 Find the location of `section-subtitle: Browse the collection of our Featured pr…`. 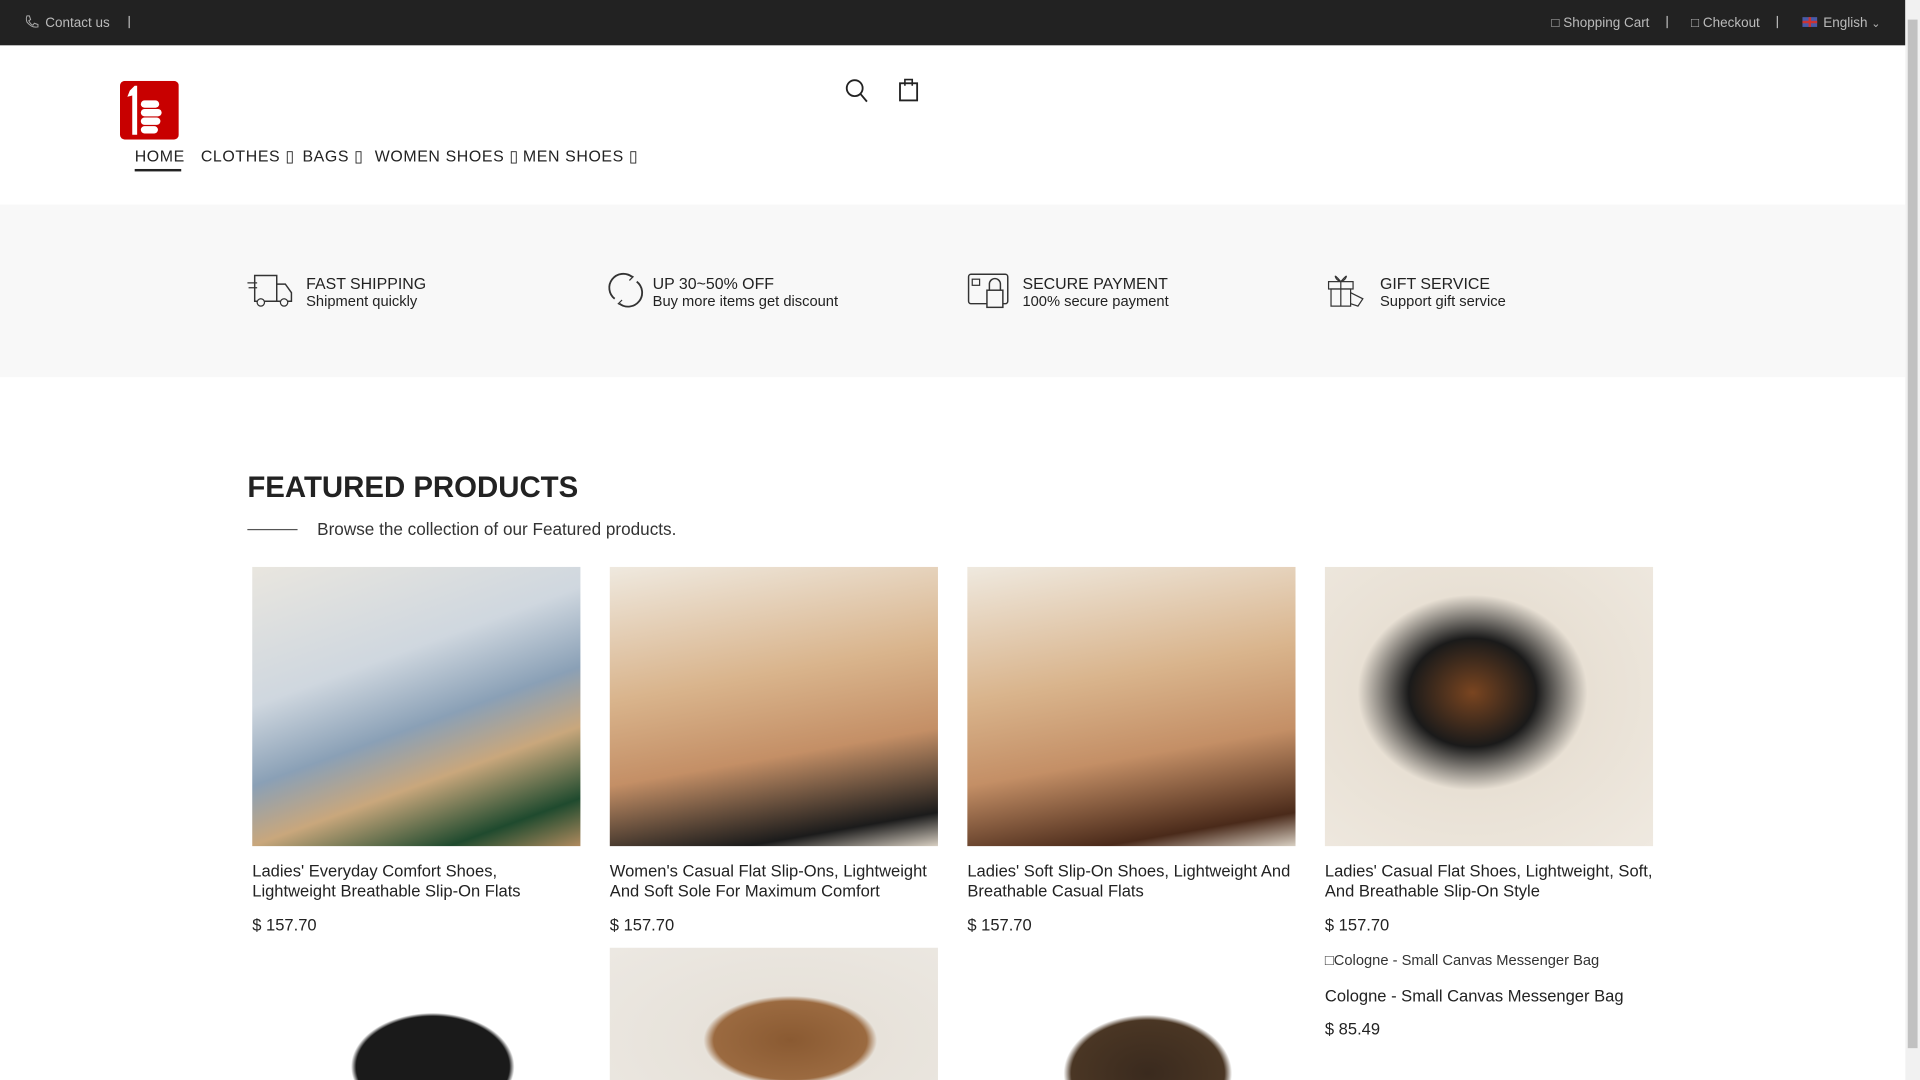

section-subtitle: Browse the collection of our Featured pr… is located at coordinates (497, 529).